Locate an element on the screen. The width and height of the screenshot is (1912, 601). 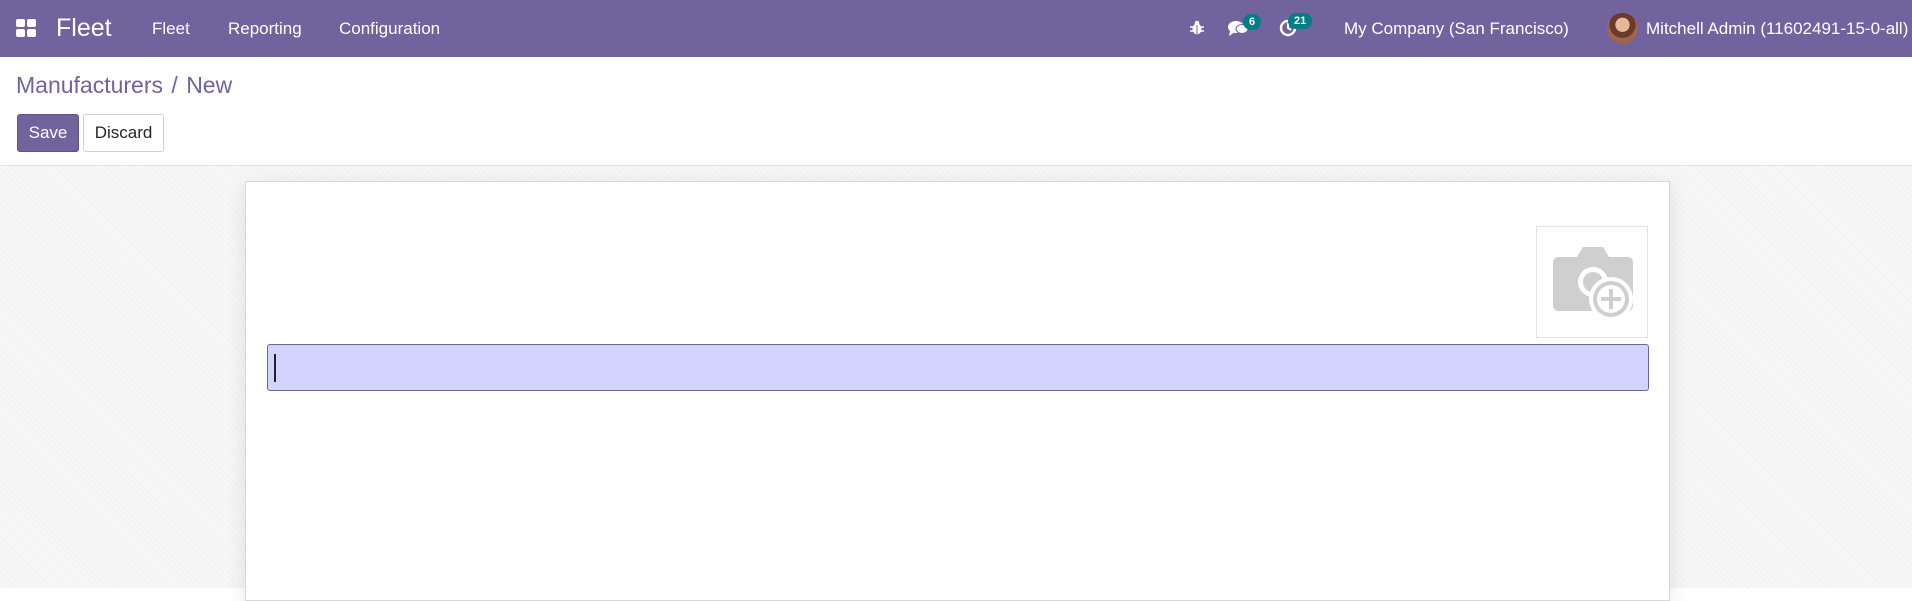
text-cursor is located at coordinates (275, 368).